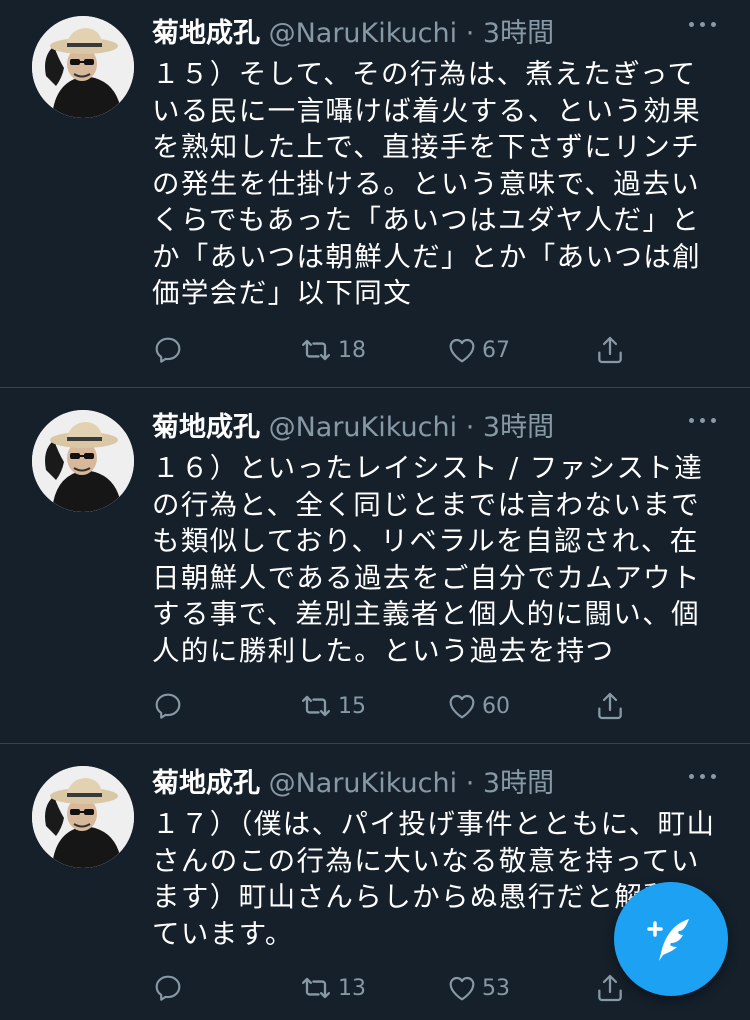 This screenshot has width=750, height=1020. I want to click on retweet-count: 13, so click(352, 988).